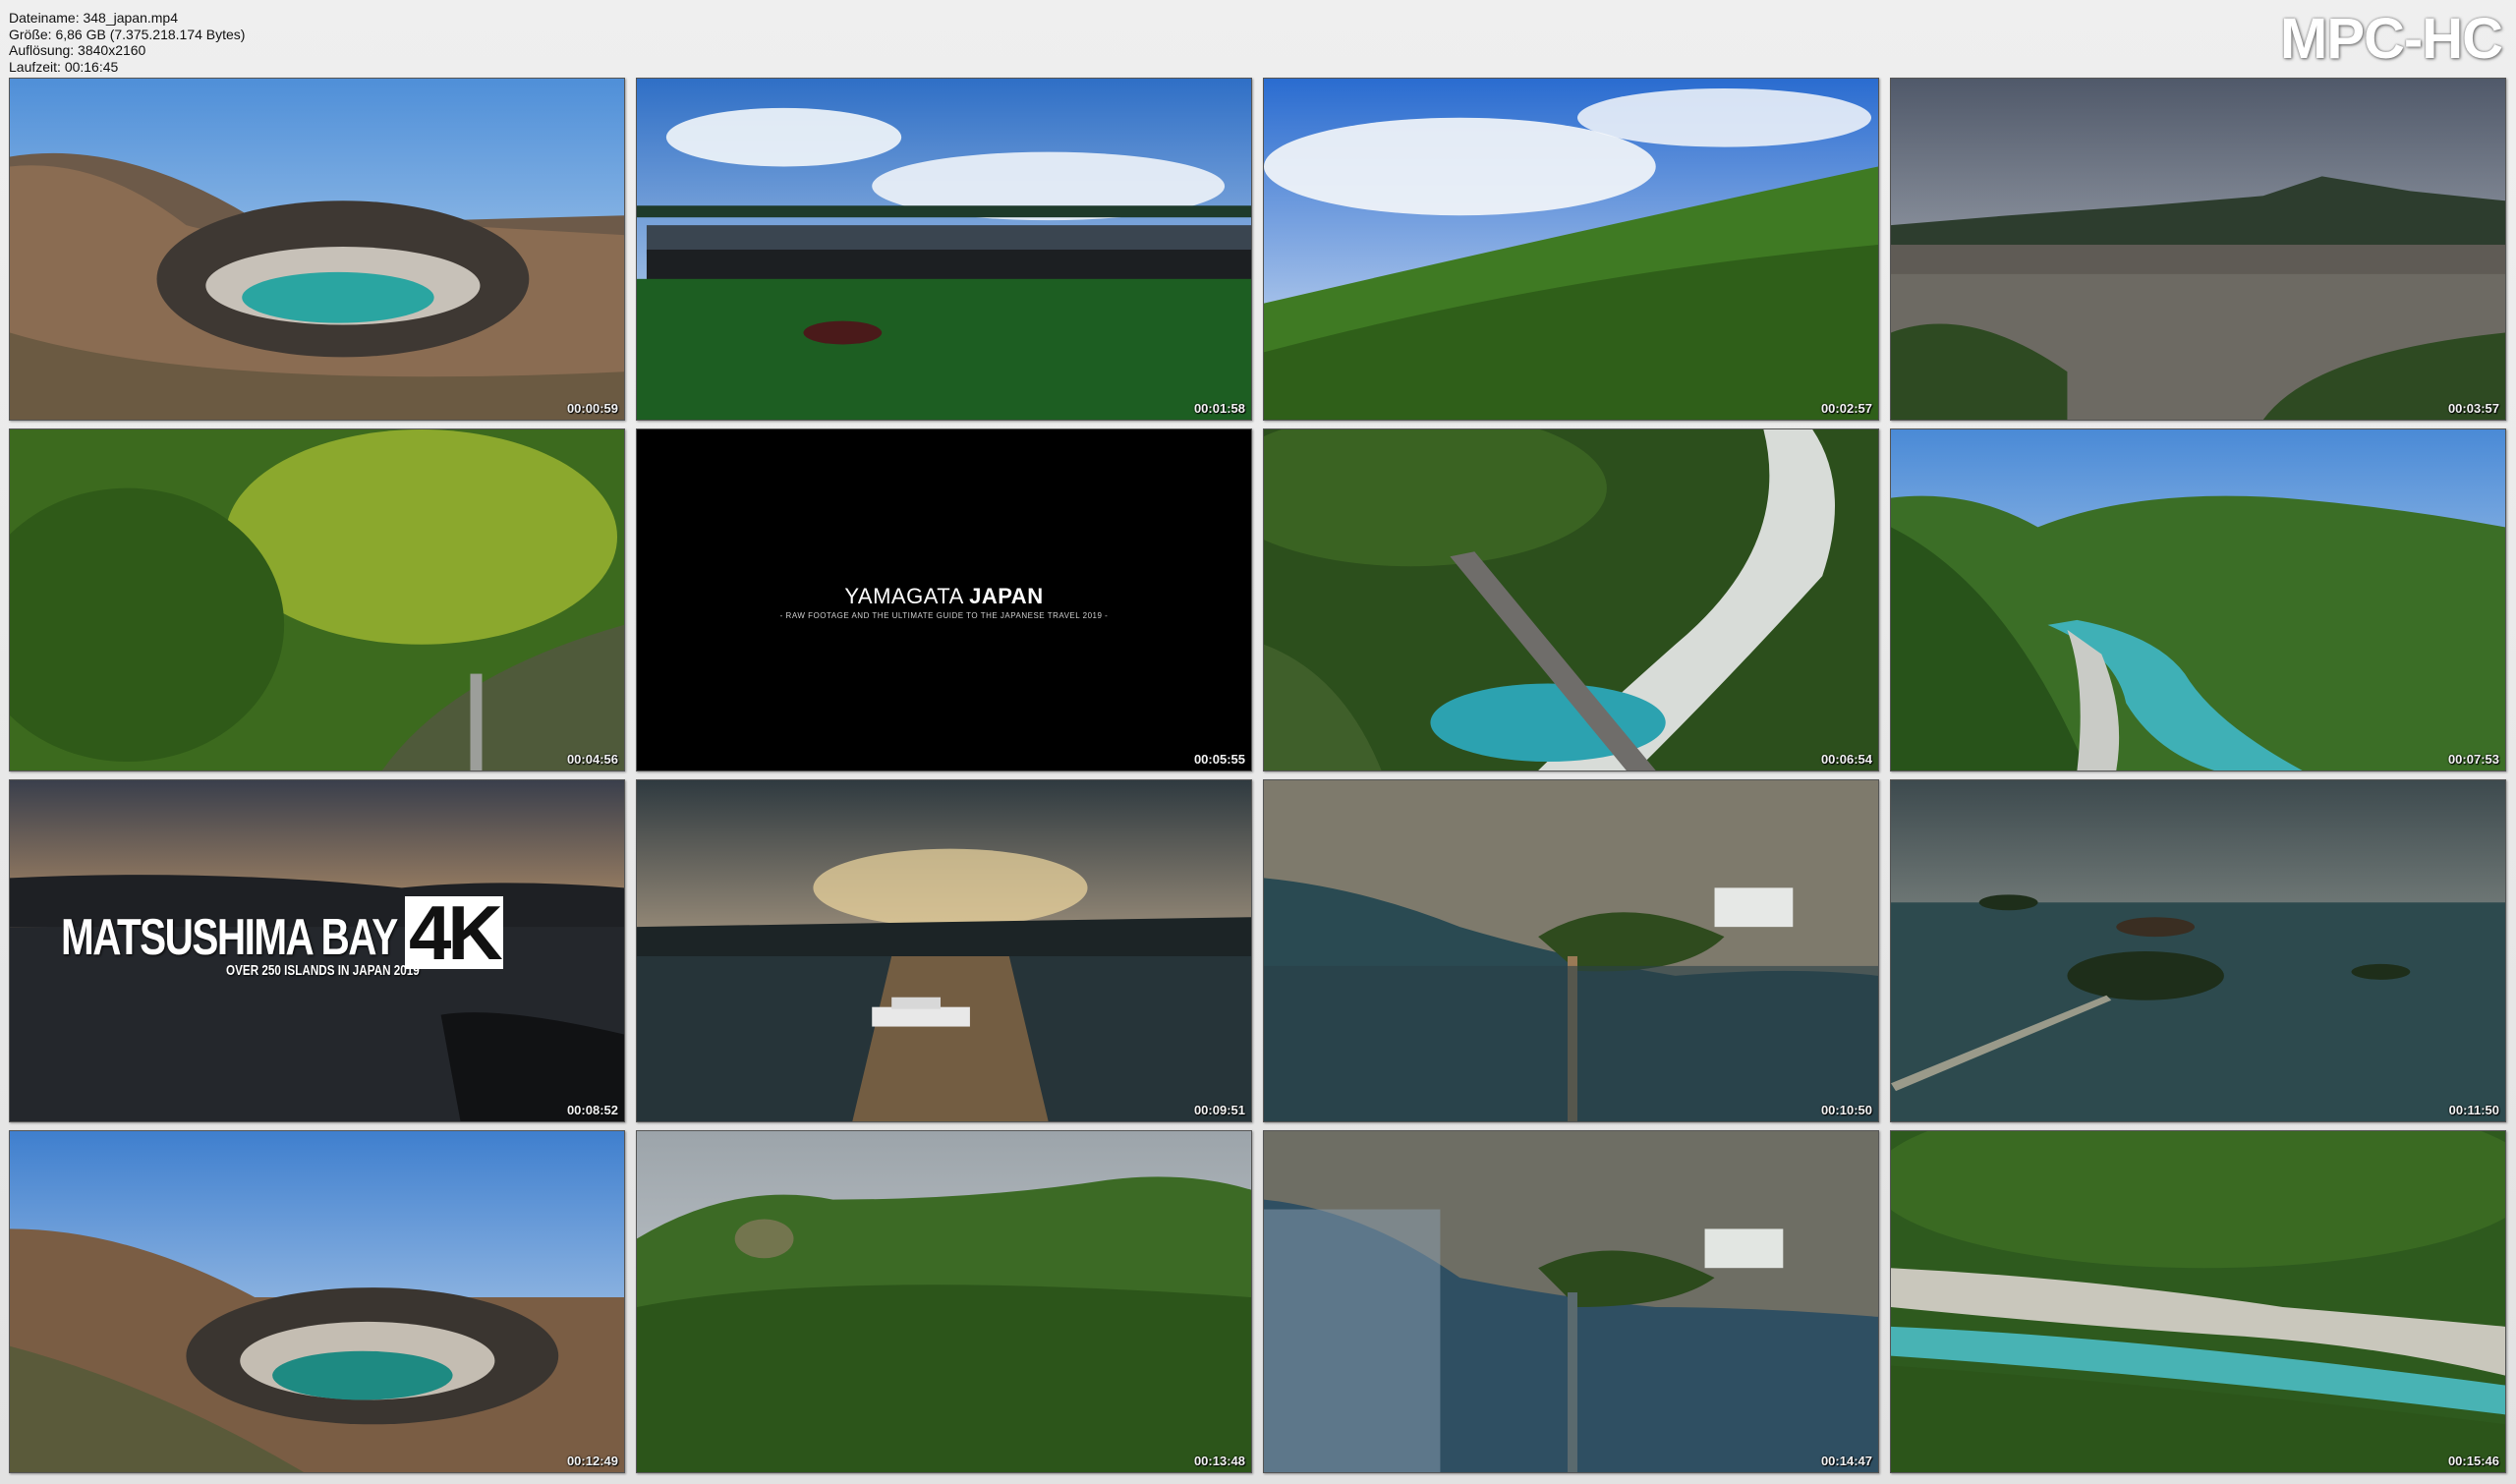  What do you see at coordinates (1571, 1301) in the screenshot?
I see `thumbnail-15: 00:14:47` at bounding box center [1571, 1301].